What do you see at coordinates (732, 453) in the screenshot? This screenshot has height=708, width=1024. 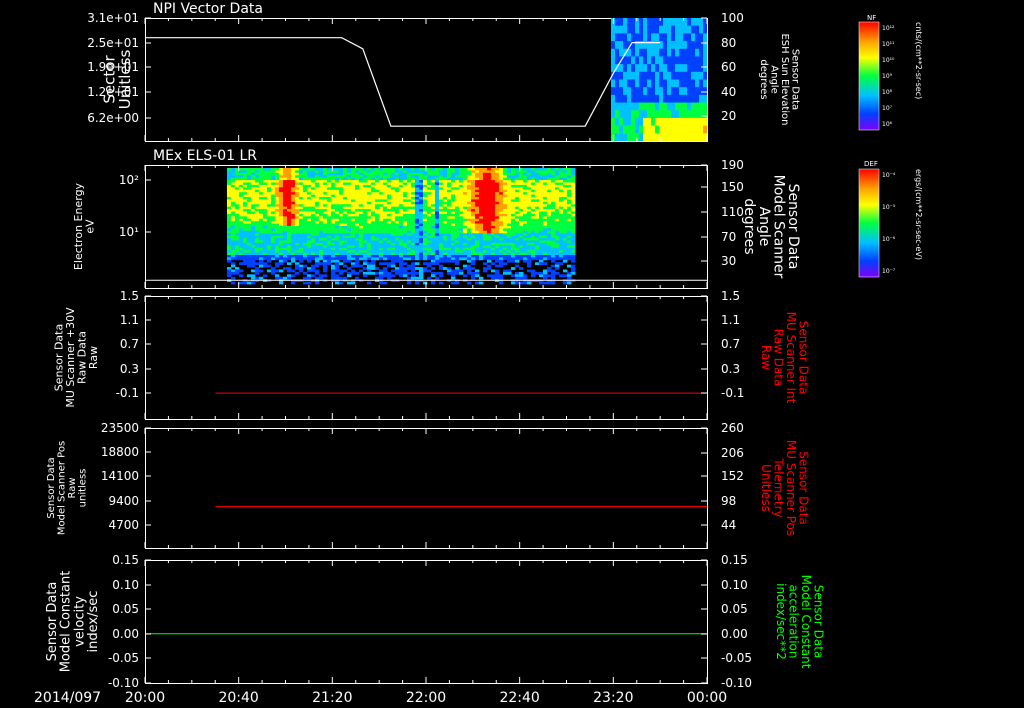 I see `right-y-tick-label: 206` at bounding box center [732, 453].